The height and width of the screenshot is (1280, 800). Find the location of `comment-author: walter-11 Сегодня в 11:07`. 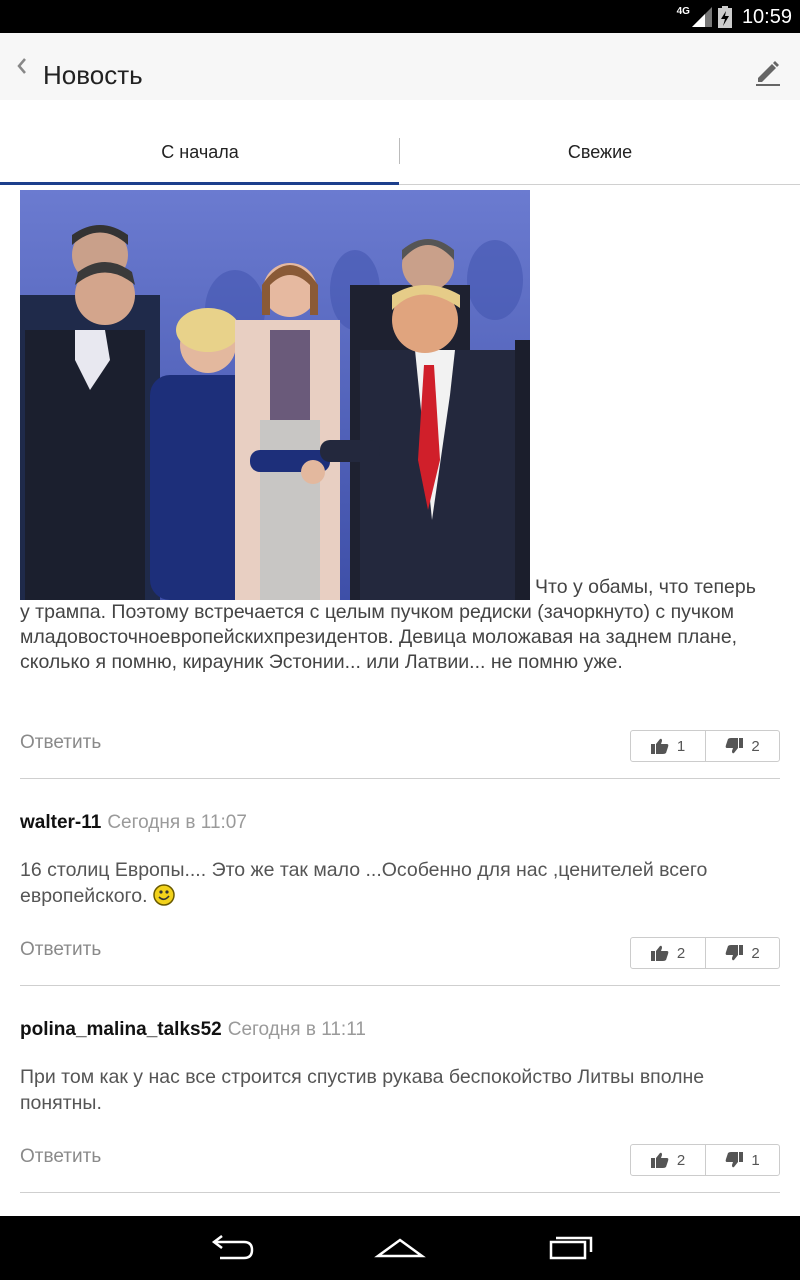

comment-author: walter-11 Сегодня в 11:07 is located at coordinates (133, 823).